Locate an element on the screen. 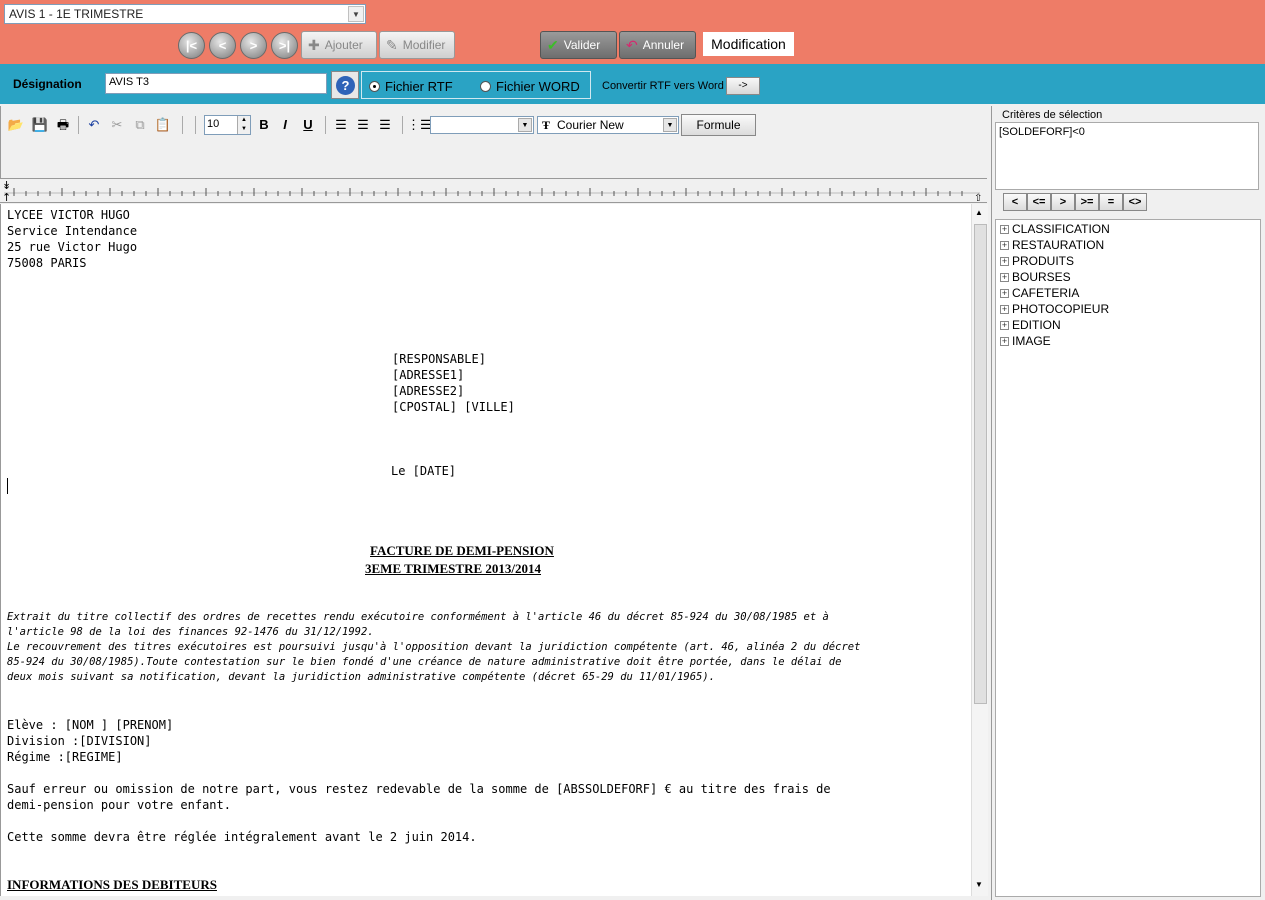 Image resolution: width=1265 pixels, height=900 pixels. tree-item: + BOURSES is located at coordinates (1035, 277).